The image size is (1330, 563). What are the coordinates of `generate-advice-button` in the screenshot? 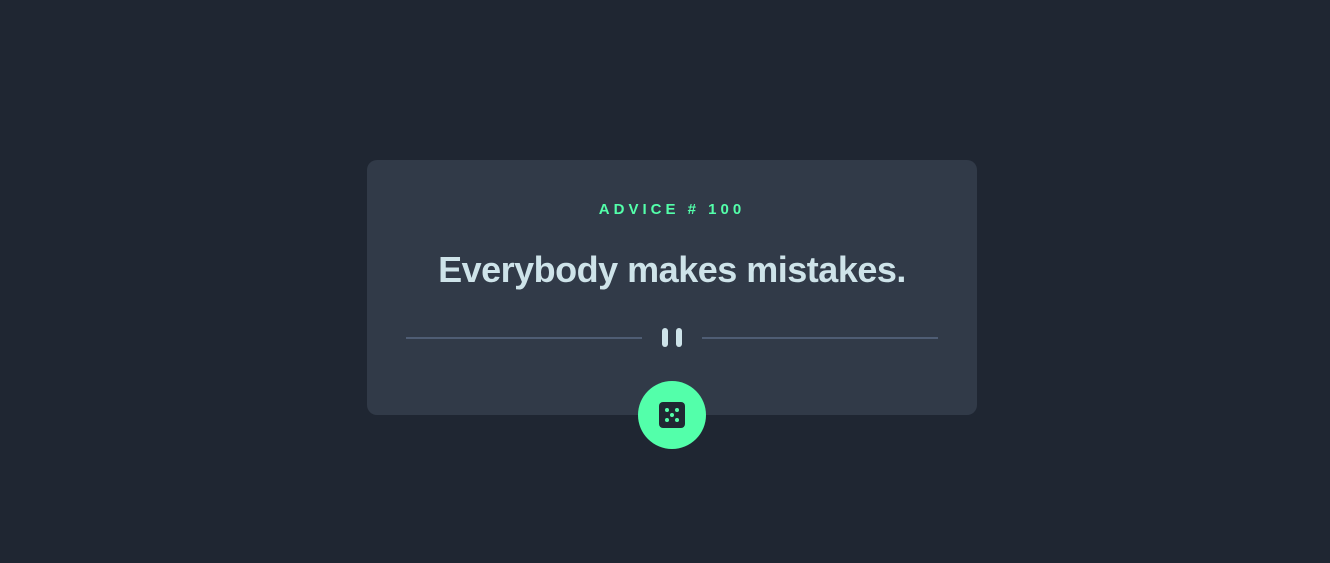 It's located at (672, 415).